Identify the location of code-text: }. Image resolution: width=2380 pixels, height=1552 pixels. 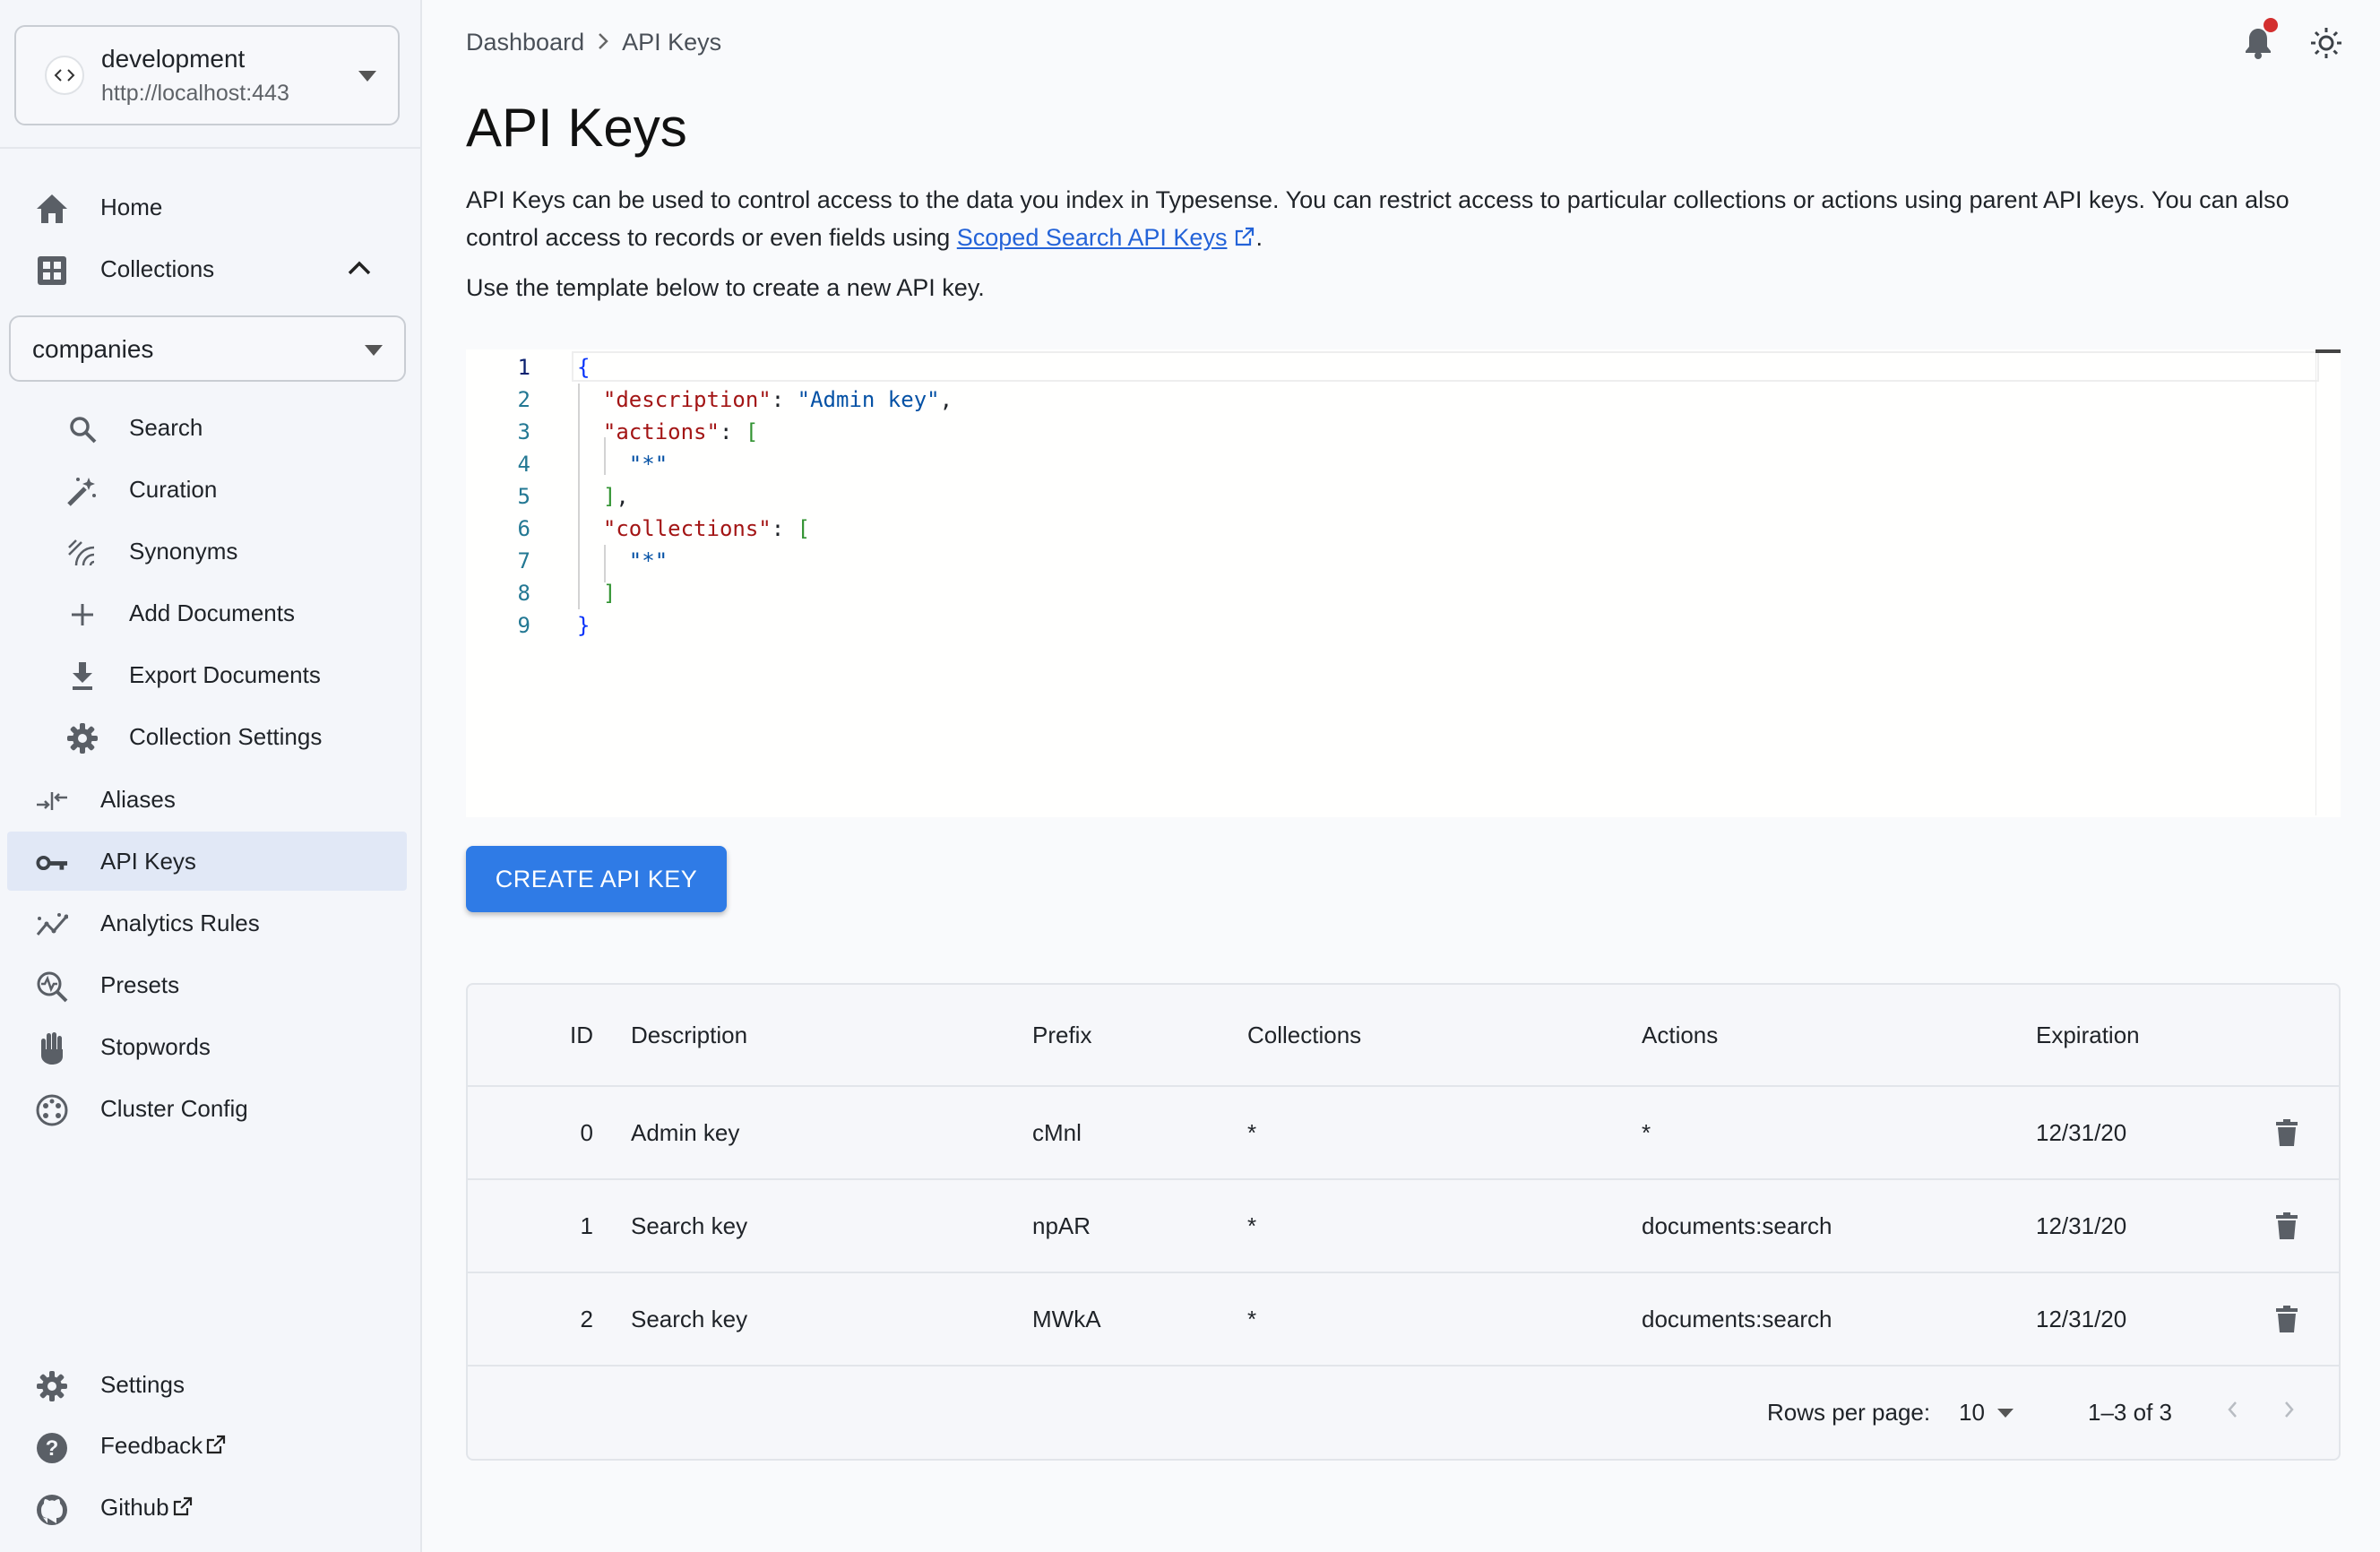
(584, 625).